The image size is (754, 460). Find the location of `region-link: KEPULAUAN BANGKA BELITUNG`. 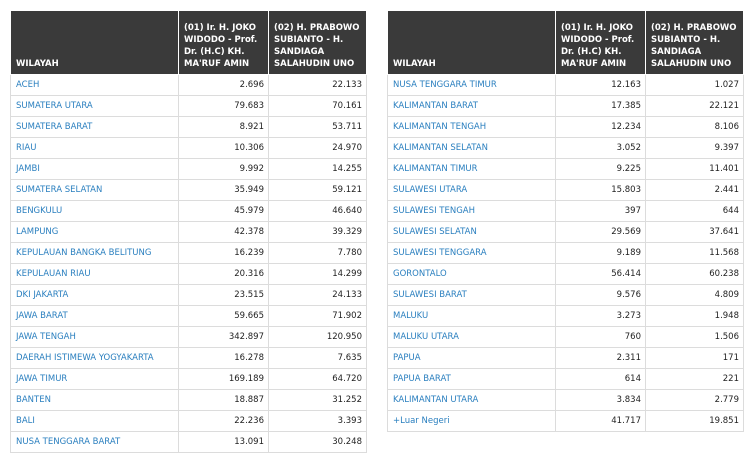

region-link: KEPULAUAN BANGKA BELITUNG is located at coordinates (94, 253).